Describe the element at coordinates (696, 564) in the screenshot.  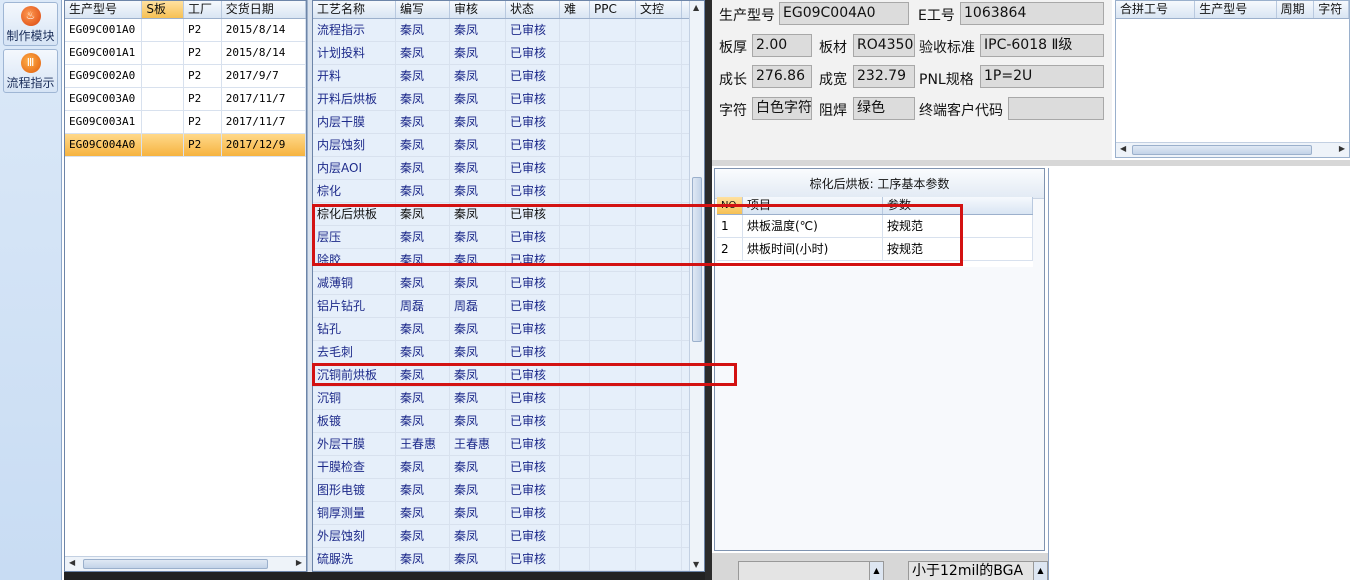
I see `scroll-down-icon: ▼` at that location.